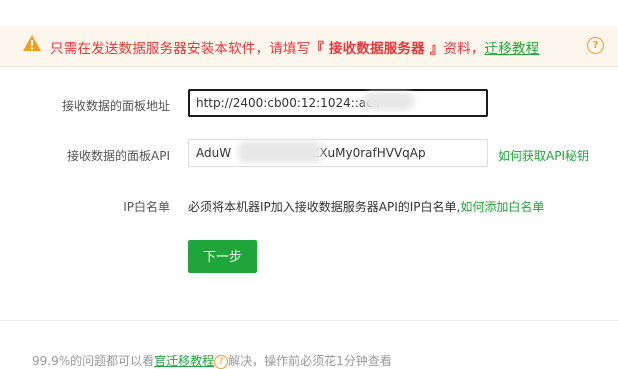  What do you see at coordinates (595, 45) in the screenshot?
I see `help-icon: ?` at bounding box center [595, 45].